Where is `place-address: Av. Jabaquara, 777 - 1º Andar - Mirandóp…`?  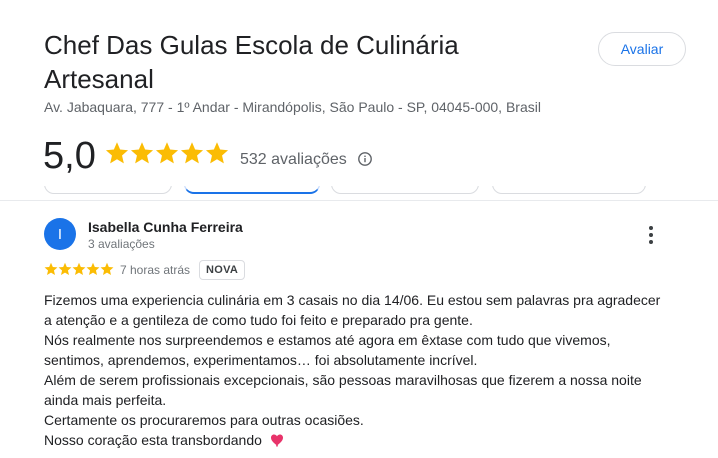
place-address: Av. Jabaquara, 777 - 1º Andar - Mirandóp… is located at coordinates (292, 107).